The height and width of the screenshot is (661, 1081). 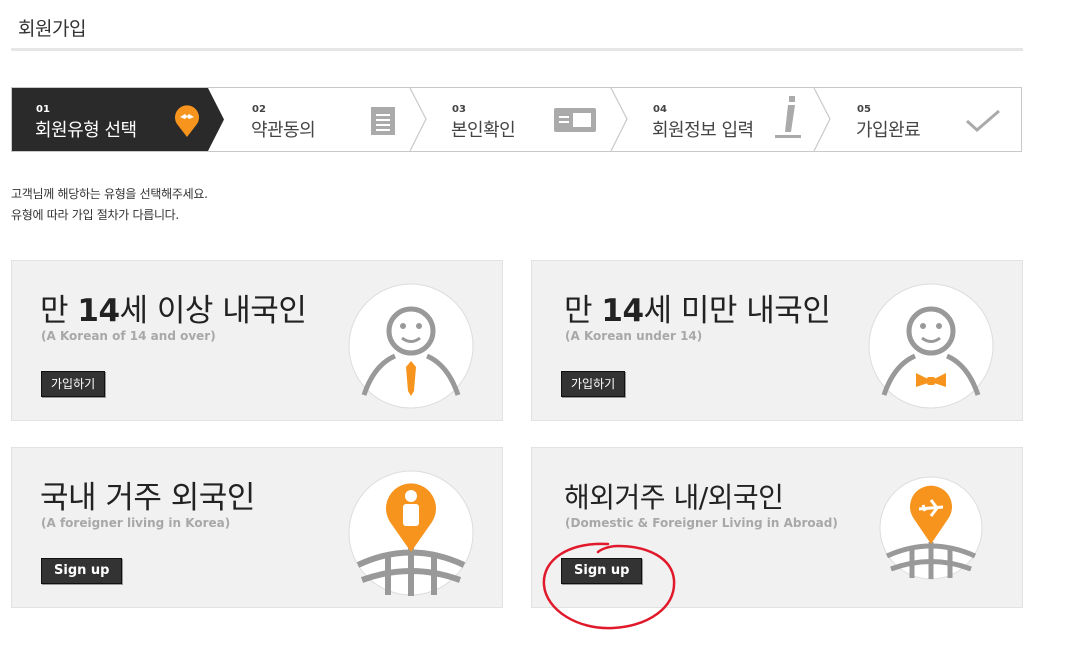 I want to click on step-label: 가입완료, so click(x=888, y=130).